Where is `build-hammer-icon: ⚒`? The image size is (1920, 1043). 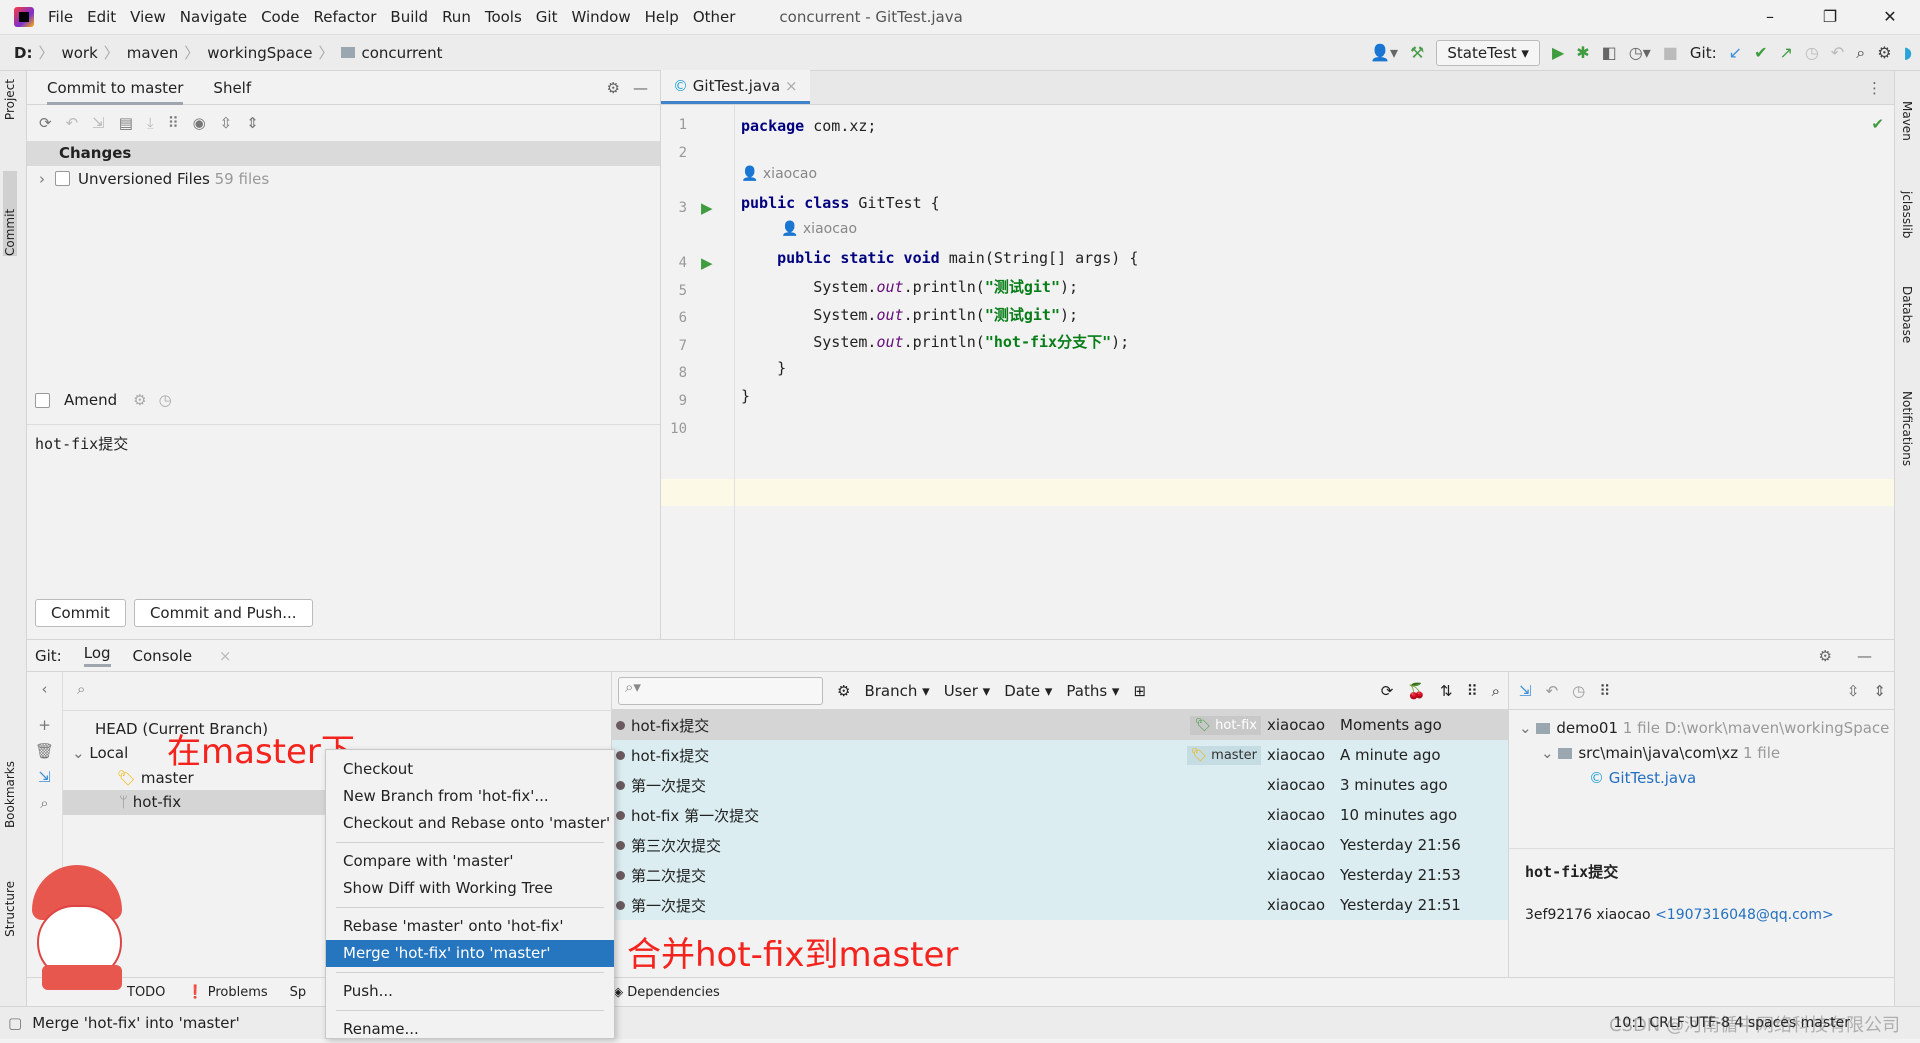 build-hammer-icon: ⚒ is located at coordinates (1417, 53).